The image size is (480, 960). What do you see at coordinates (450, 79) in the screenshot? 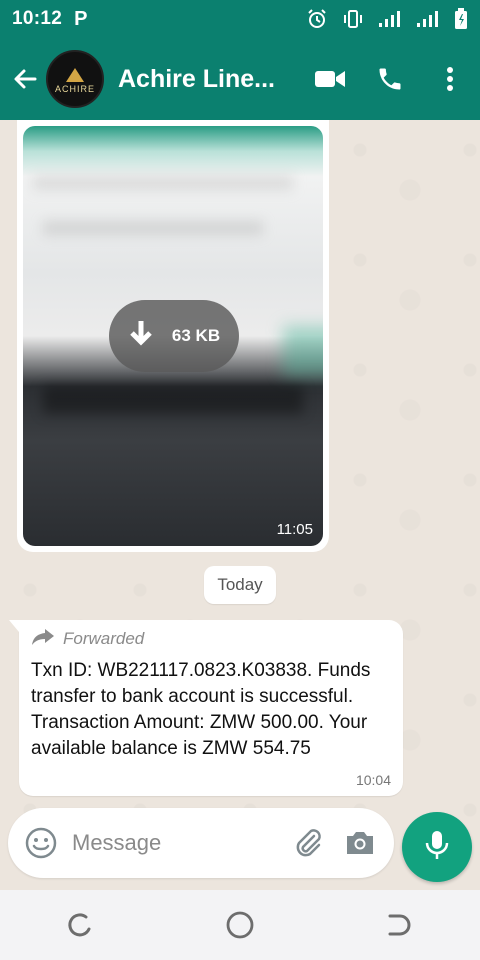
I see `more-vert-icon` at bounding box center [450, 79].